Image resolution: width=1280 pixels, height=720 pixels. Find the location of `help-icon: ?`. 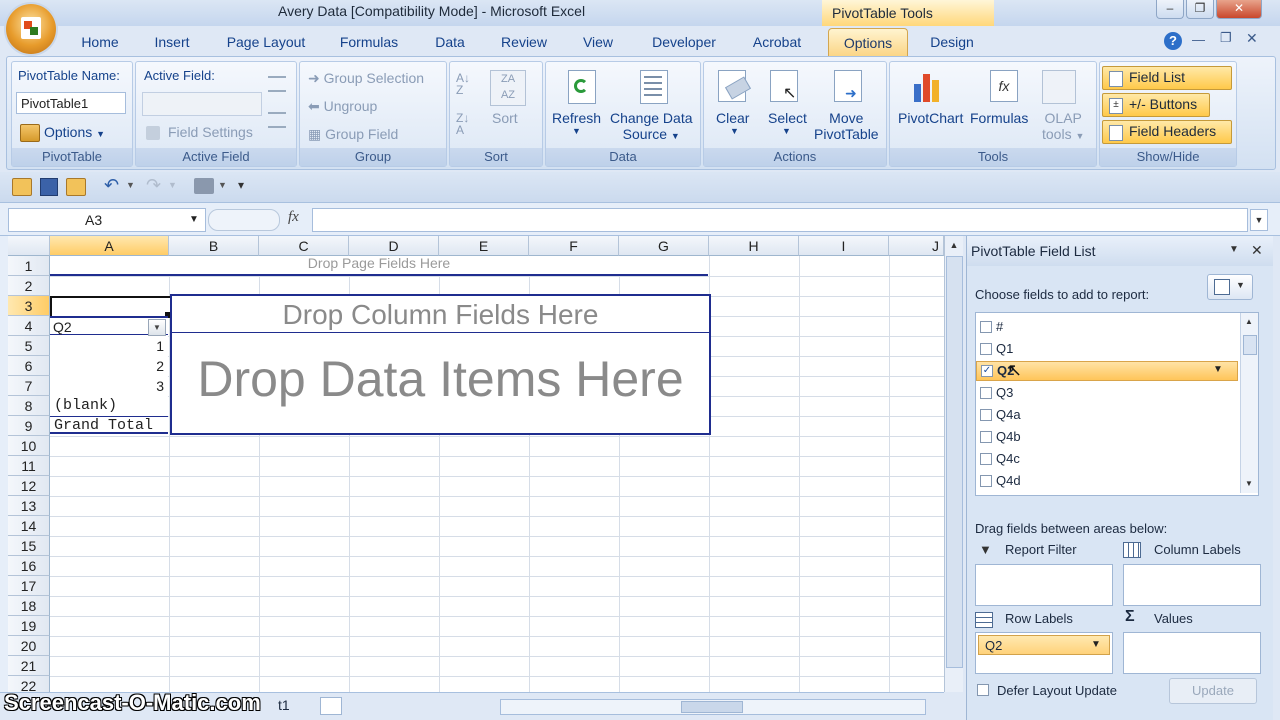

help-icon: ? is located at coordinates (1173, 41).